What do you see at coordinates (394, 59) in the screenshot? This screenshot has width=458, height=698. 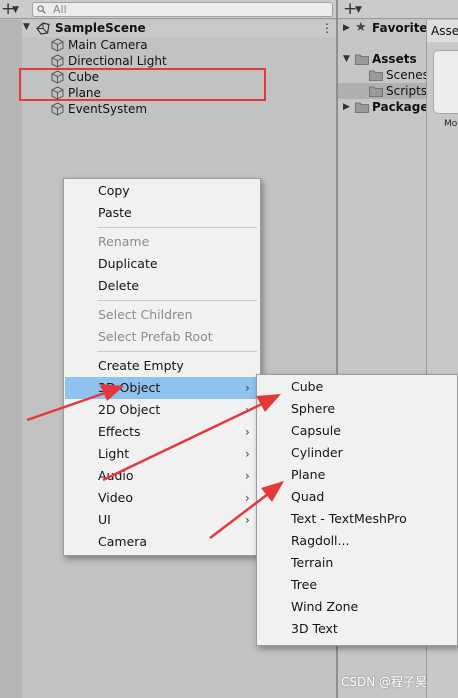 I see `project-item-label: Assets` at bounding box center [394, 59].